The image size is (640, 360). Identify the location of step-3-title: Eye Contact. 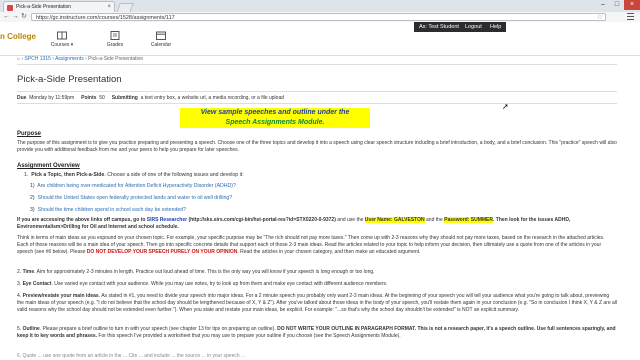
(37, 284).